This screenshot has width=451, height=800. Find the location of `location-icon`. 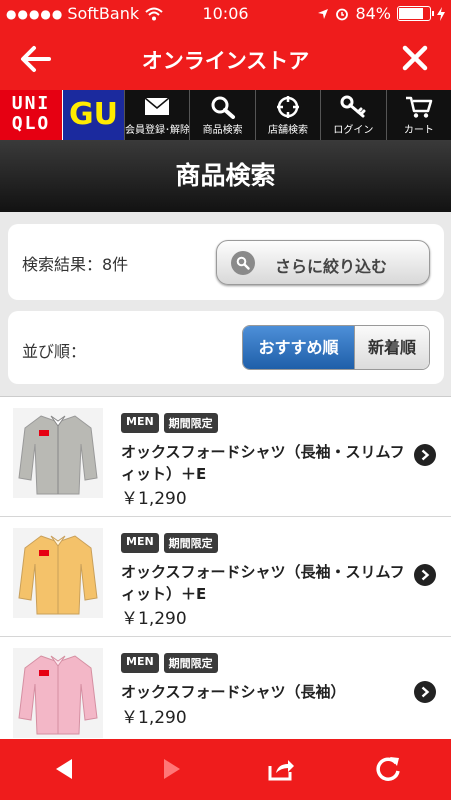

location-icon is located at coordinates (323, 13).